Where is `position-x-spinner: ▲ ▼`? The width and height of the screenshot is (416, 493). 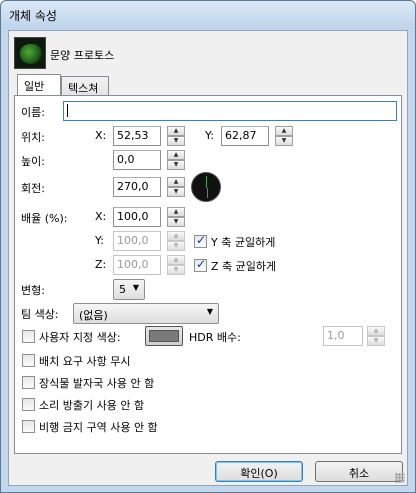 position-x-spinner: ▲ ▼ is located at coordinates (176, 136).